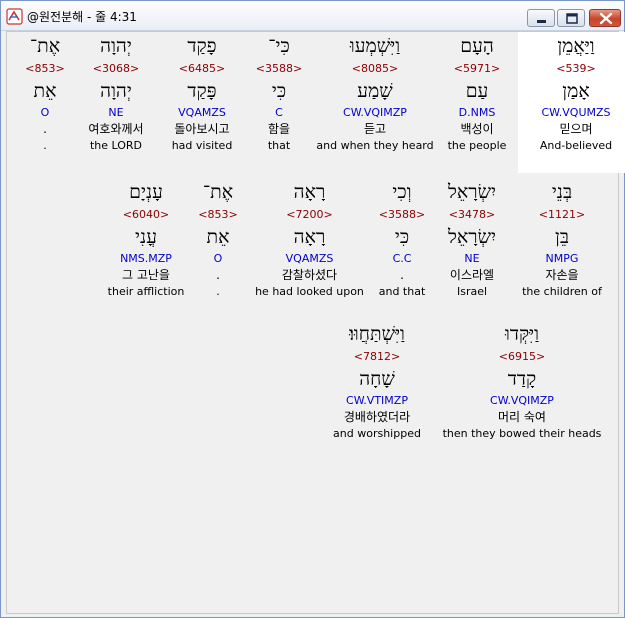  I want to click on lemma: כִּי, so click(279, 91).